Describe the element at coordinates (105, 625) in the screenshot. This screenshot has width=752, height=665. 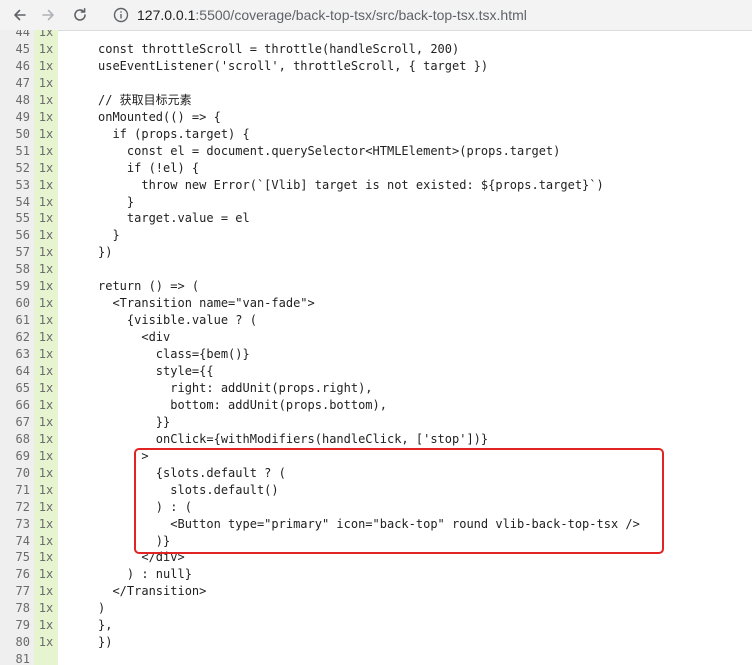
I see `code-text: },` at that location.